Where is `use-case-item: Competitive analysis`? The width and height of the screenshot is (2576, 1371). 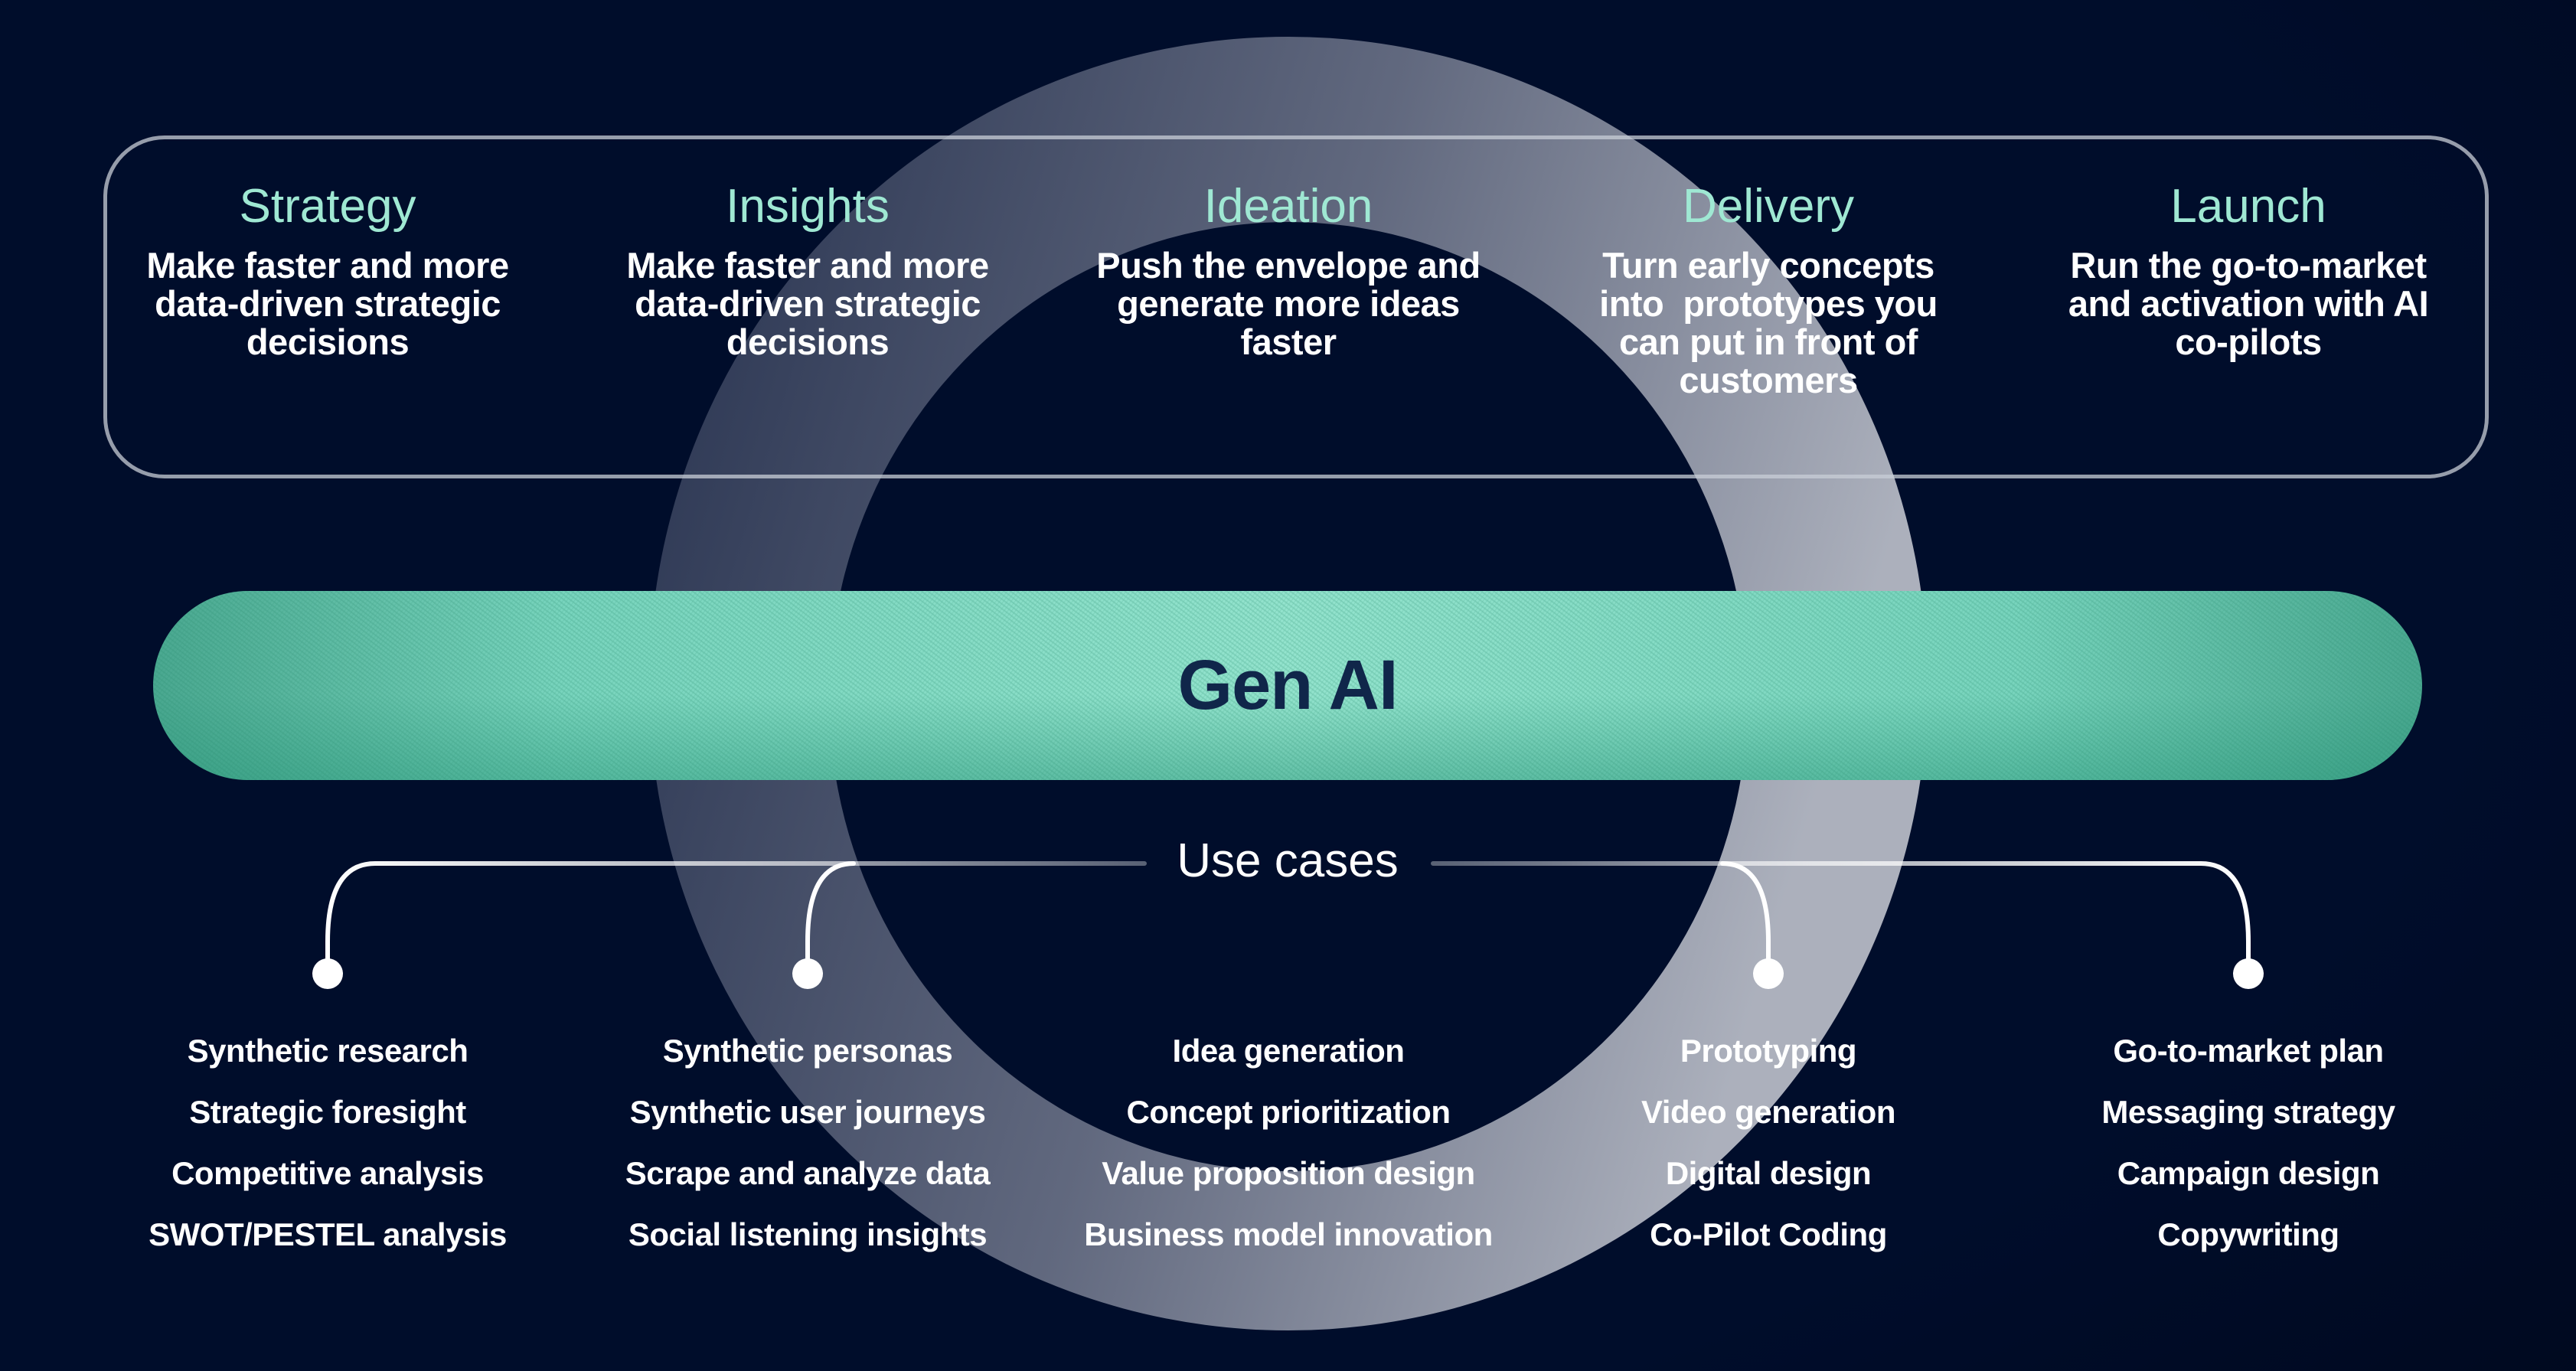
use-case-item: Competitive analysis is located at coordinates (327, 1173).